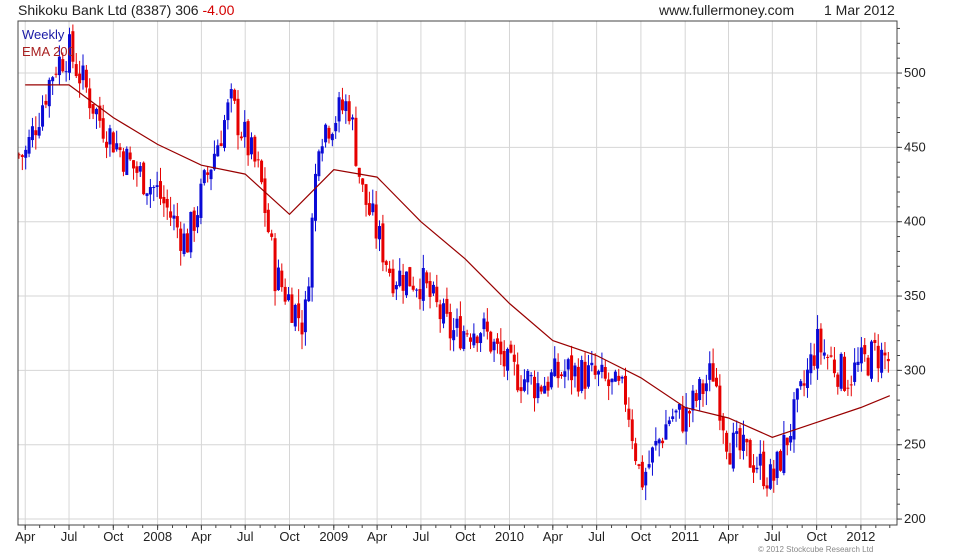 This screenshot has width=980, height=560. What do you see at coordinates (860, 536) in the screenshot?
I see `x-tick-label: 2012` at bounding box center [860, 536].